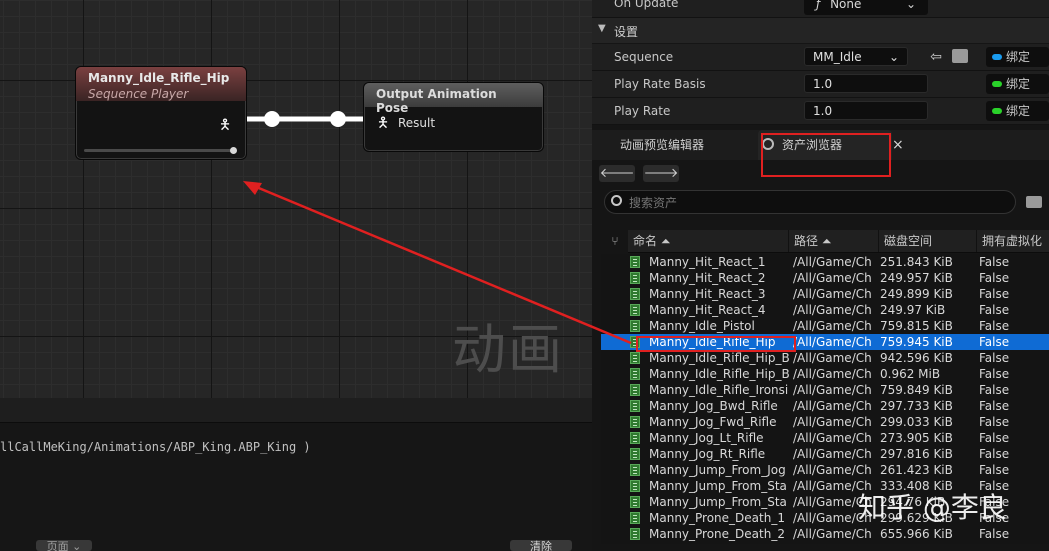  I want to click on annotation-box-selected-asset, so click(716, 344).